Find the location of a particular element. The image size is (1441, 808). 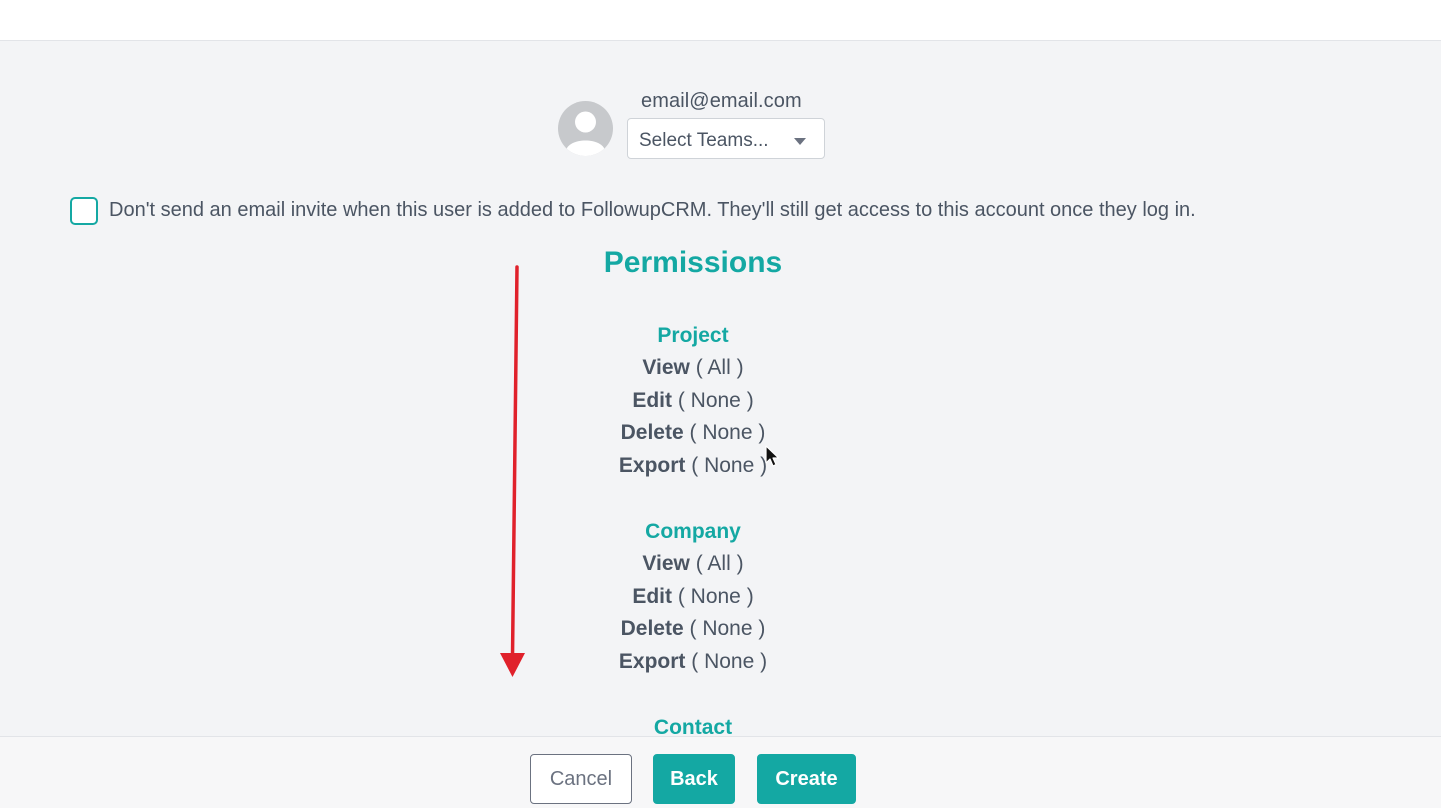

cancel-button: Cancel is located at coordinates (581, 779).